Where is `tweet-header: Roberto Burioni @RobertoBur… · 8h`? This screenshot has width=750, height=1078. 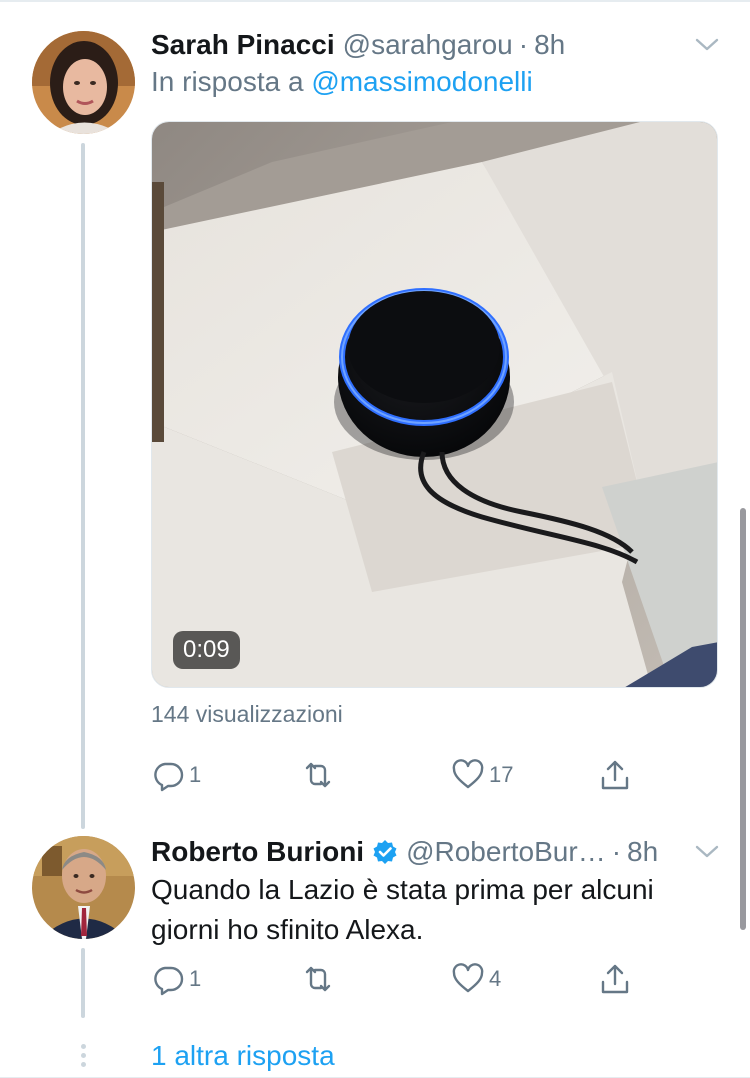
tweet-header: Roberto Burioni @RobertoBur… · 8h is located at coordinates (404, 852).